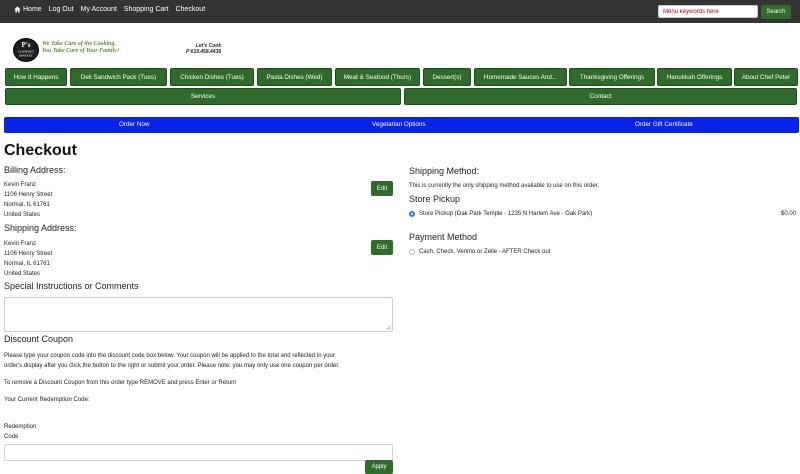 The width and height of the screenshot is (800, 474). Describe the element at coordinates (198, 452) in the screenshot. I see `redemption-code-input` at that location.